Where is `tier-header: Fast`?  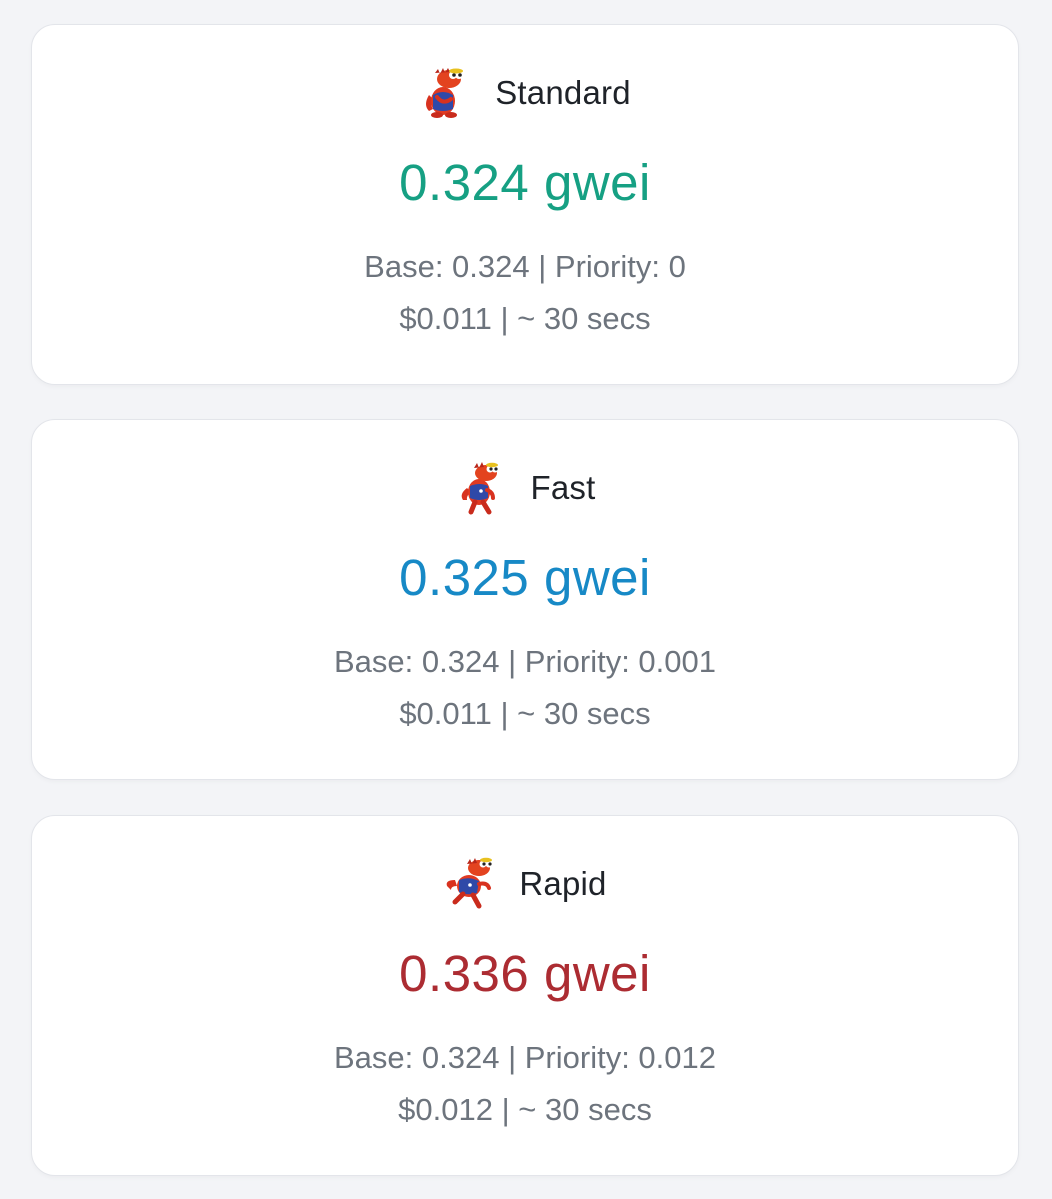 tier-header: Fast is located at coordinates (525, 488).